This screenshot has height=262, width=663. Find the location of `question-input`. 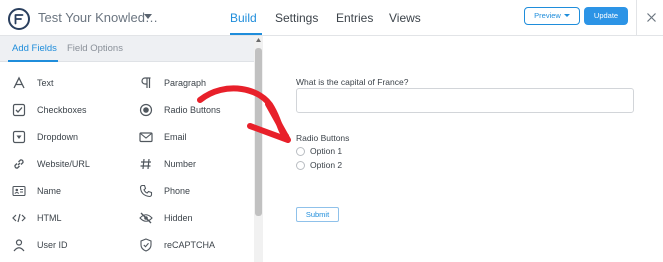

question-input is located at coordinates (465, 100).